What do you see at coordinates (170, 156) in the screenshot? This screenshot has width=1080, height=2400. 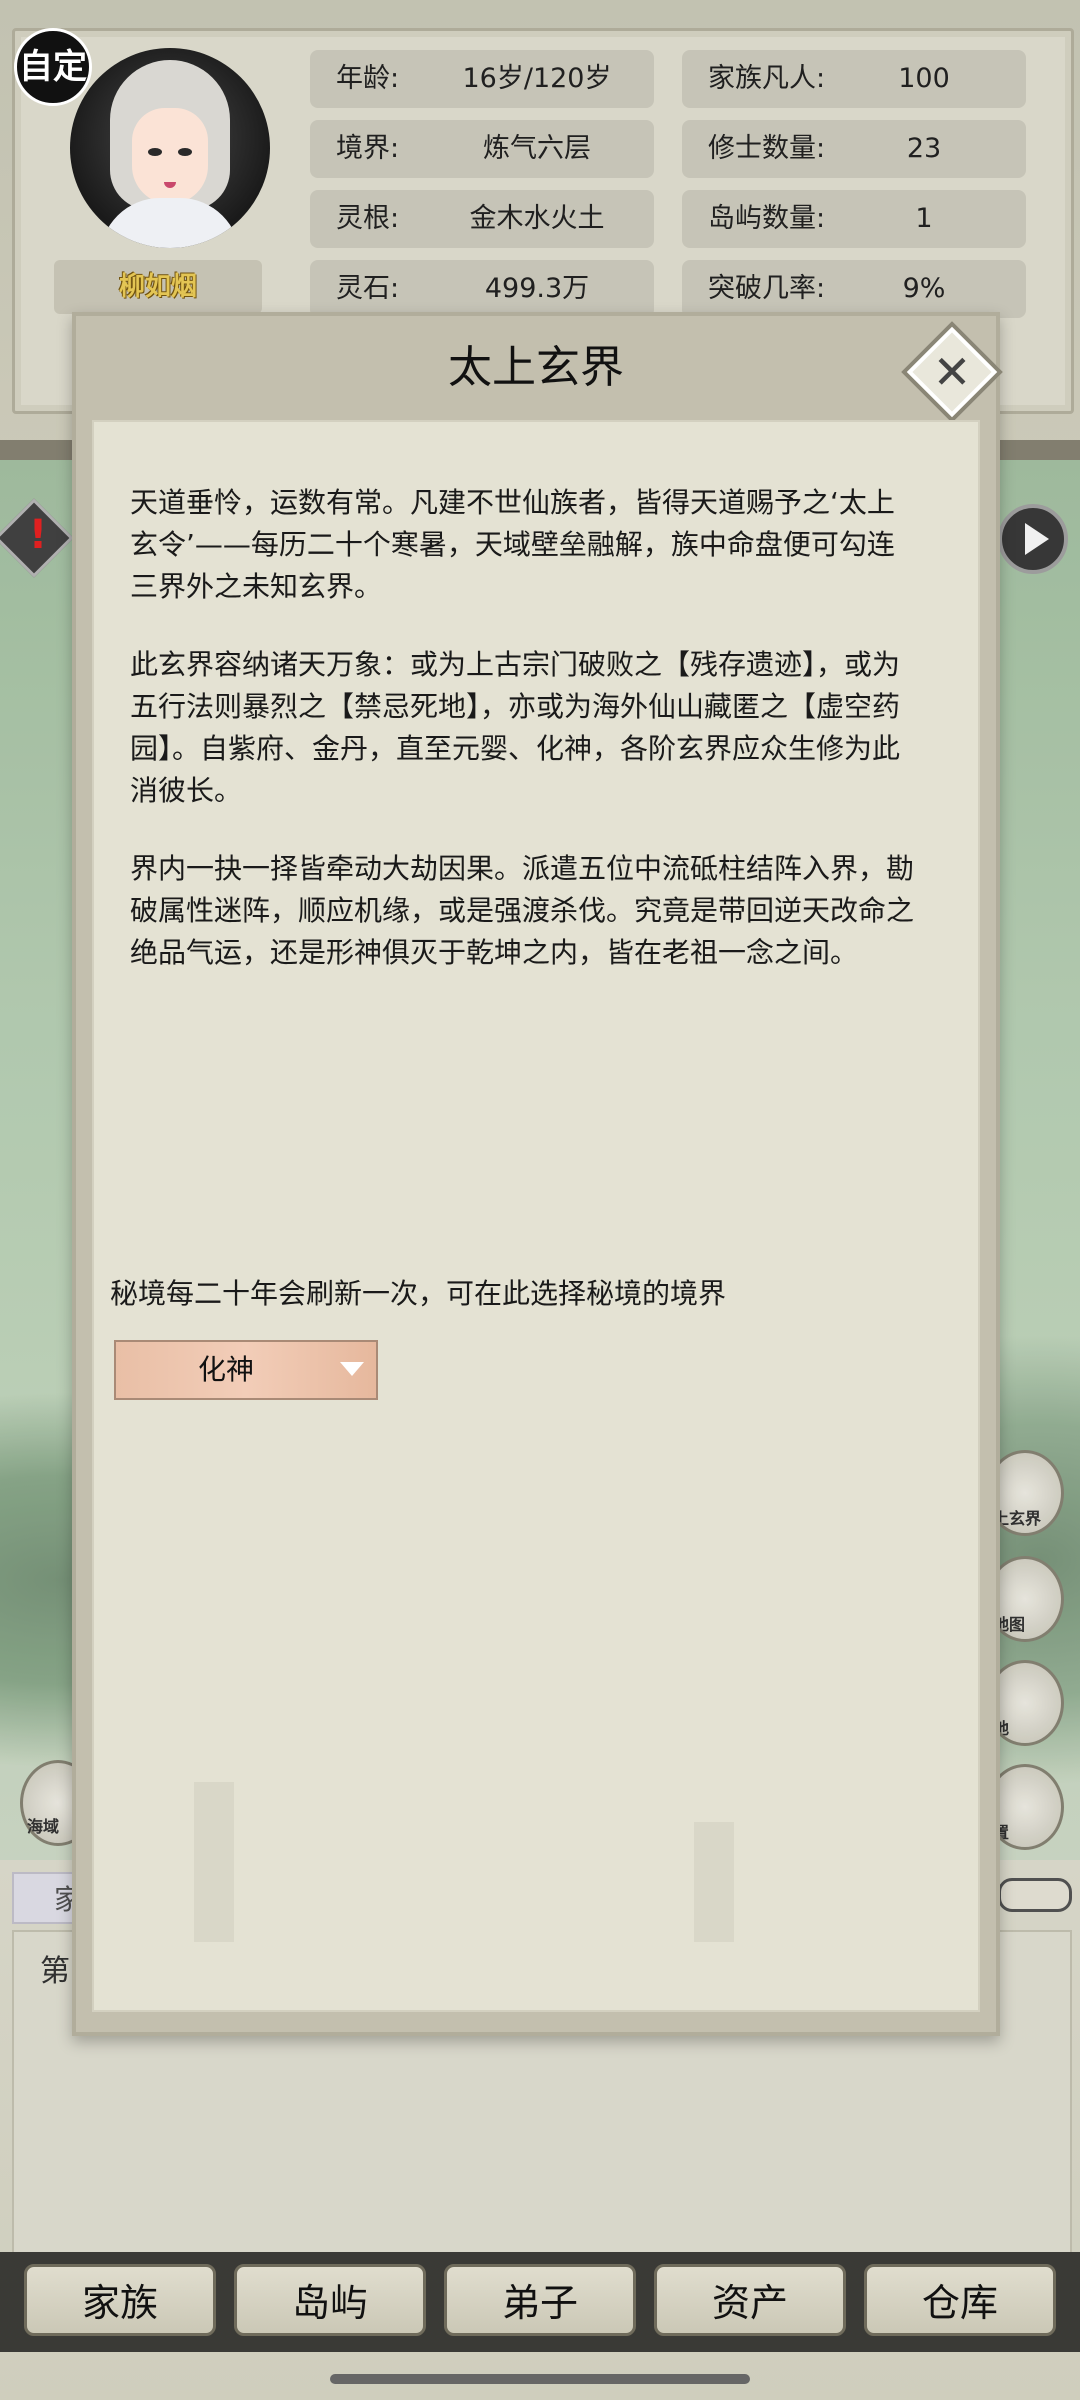 I see `avatar-face` at bounding box center [170, 156].